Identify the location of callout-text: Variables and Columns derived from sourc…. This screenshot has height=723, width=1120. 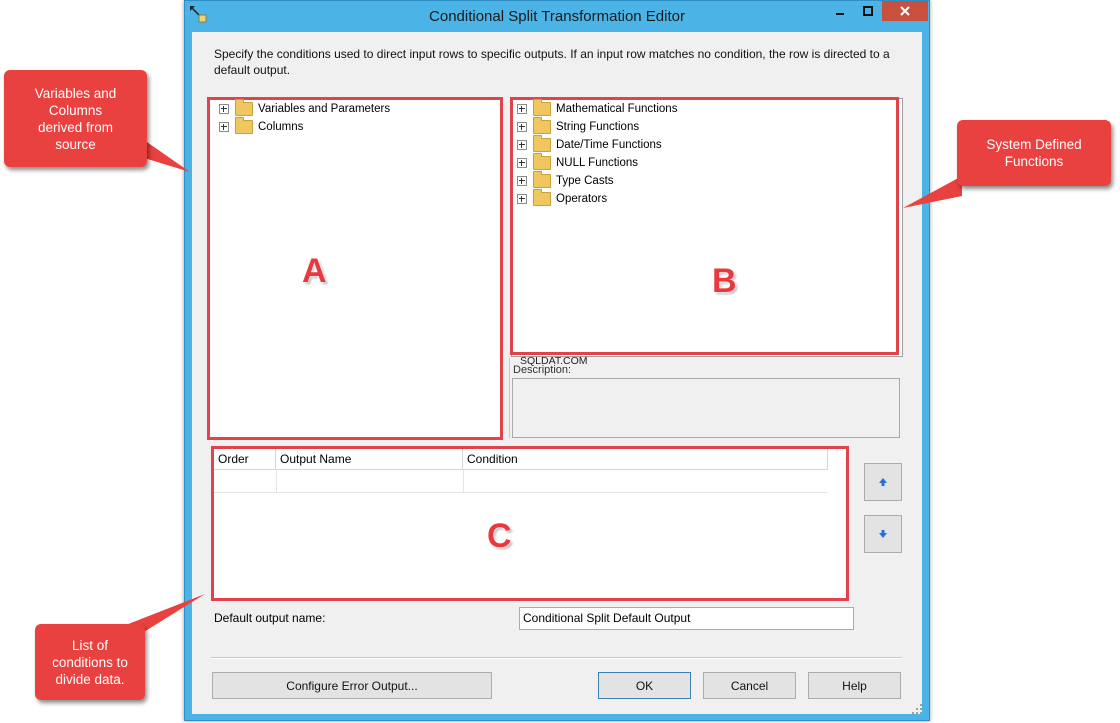
(75, 118).